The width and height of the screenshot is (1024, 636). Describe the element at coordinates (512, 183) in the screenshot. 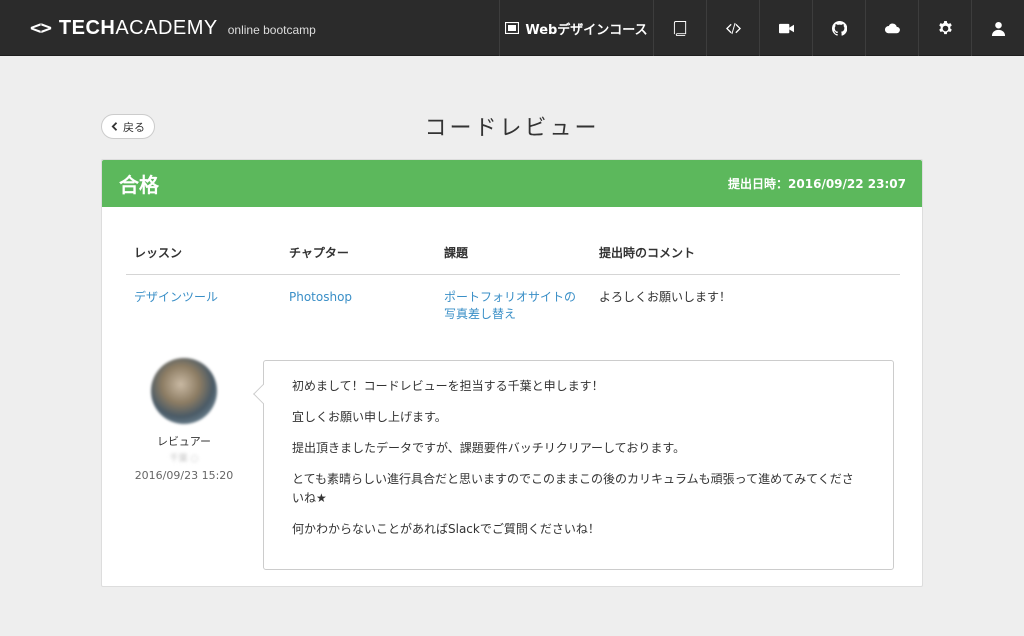

I see `review-status-header: 合格 提出日時：2016/09/22 23:07` at that location.